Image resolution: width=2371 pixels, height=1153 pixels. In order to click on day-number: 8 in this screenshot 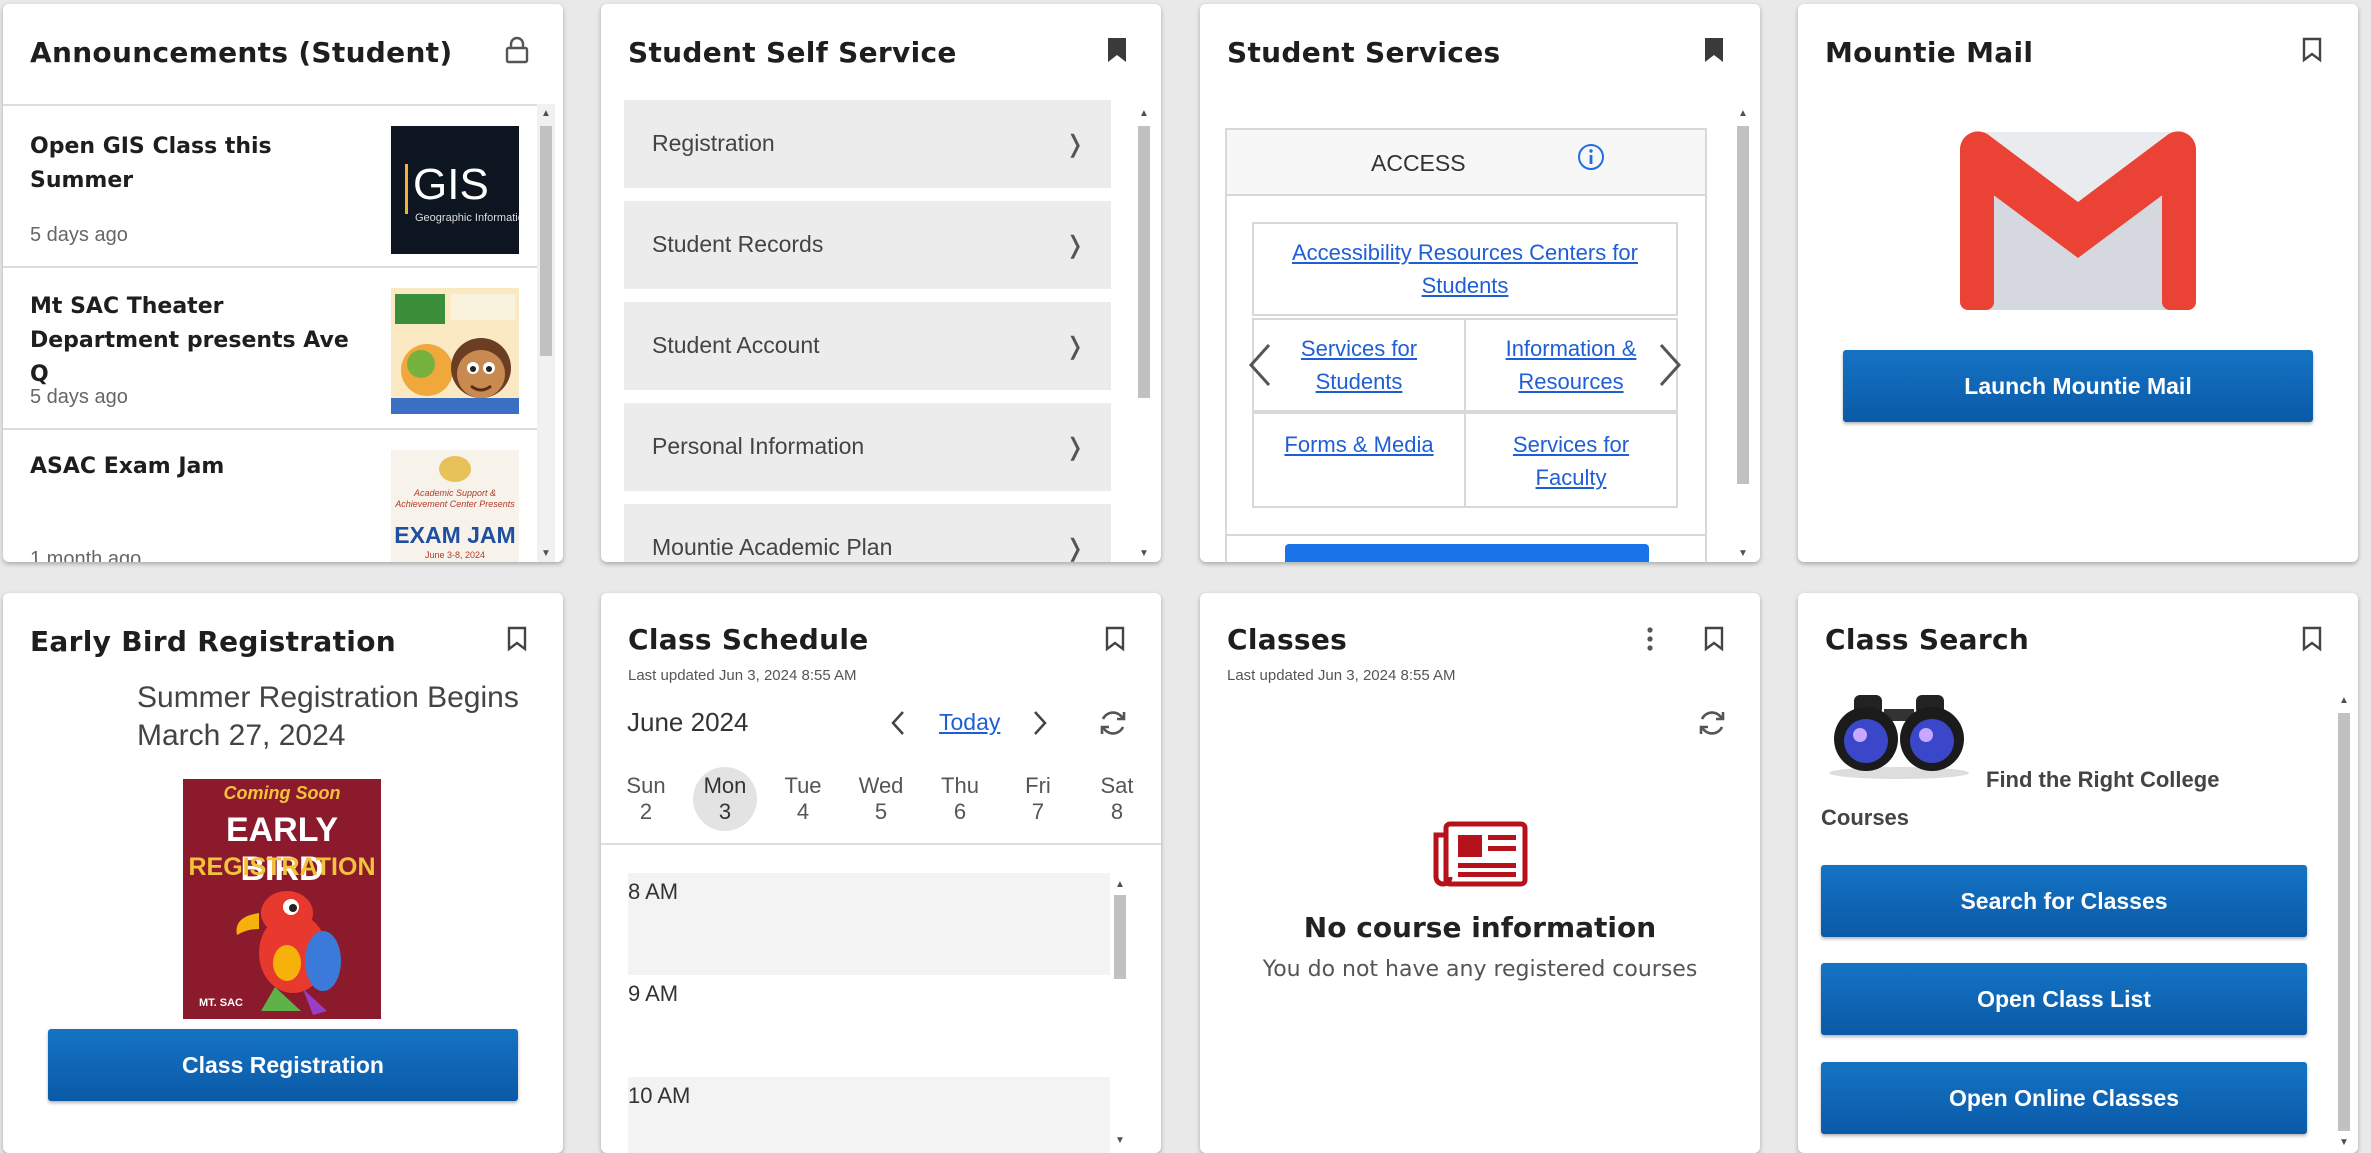, I will do `click(1117, 811)`.